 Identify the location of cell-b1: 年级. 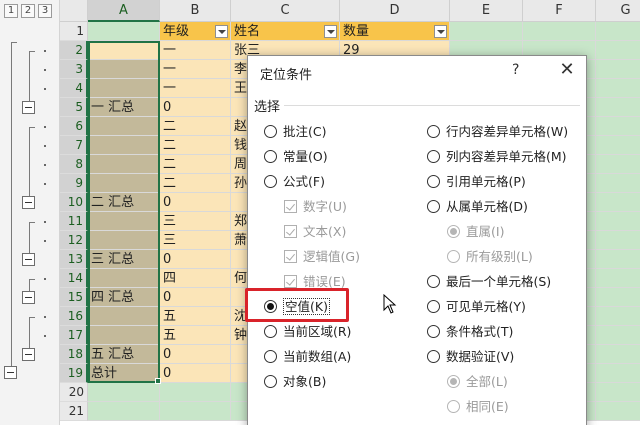
(195, 31).